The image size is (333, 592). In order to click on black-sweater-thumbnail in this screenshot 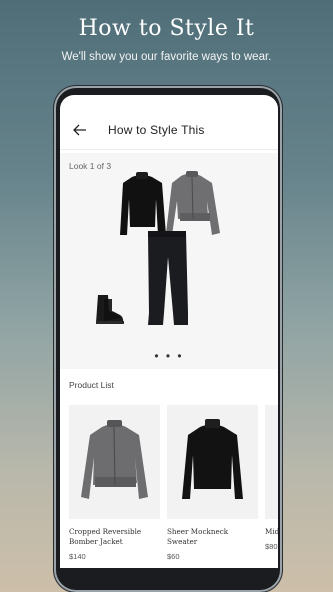, I will do `click(212, 459)`.